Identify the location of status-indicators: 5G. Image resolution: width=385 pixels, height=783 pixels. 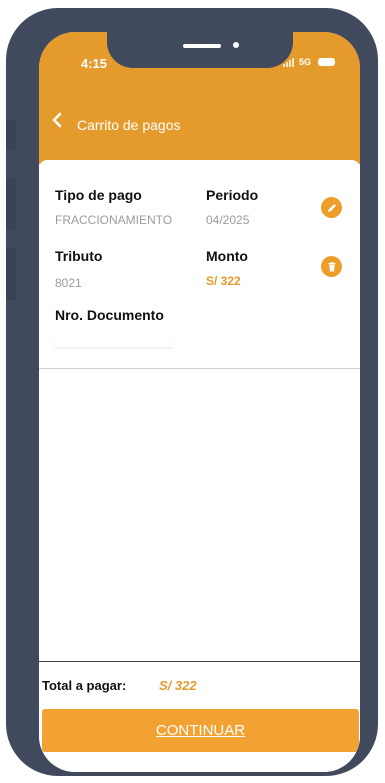
(309, 62).